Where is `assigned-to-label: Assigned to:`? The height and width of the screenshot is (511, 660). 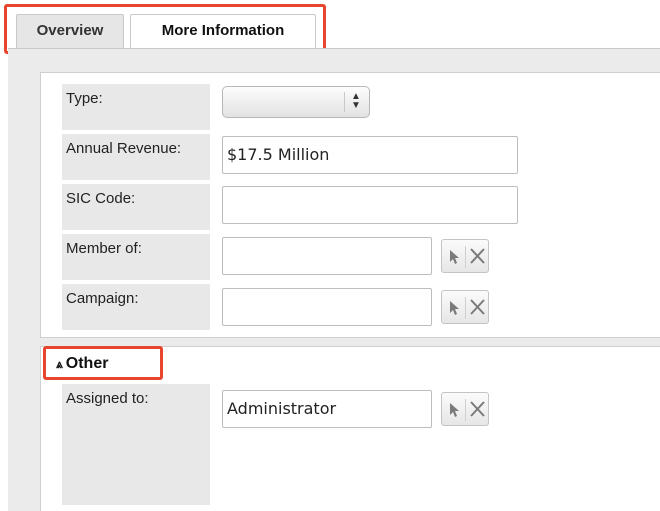 assigned-to-label: Assigned to: is located at coordinates (136, 444).